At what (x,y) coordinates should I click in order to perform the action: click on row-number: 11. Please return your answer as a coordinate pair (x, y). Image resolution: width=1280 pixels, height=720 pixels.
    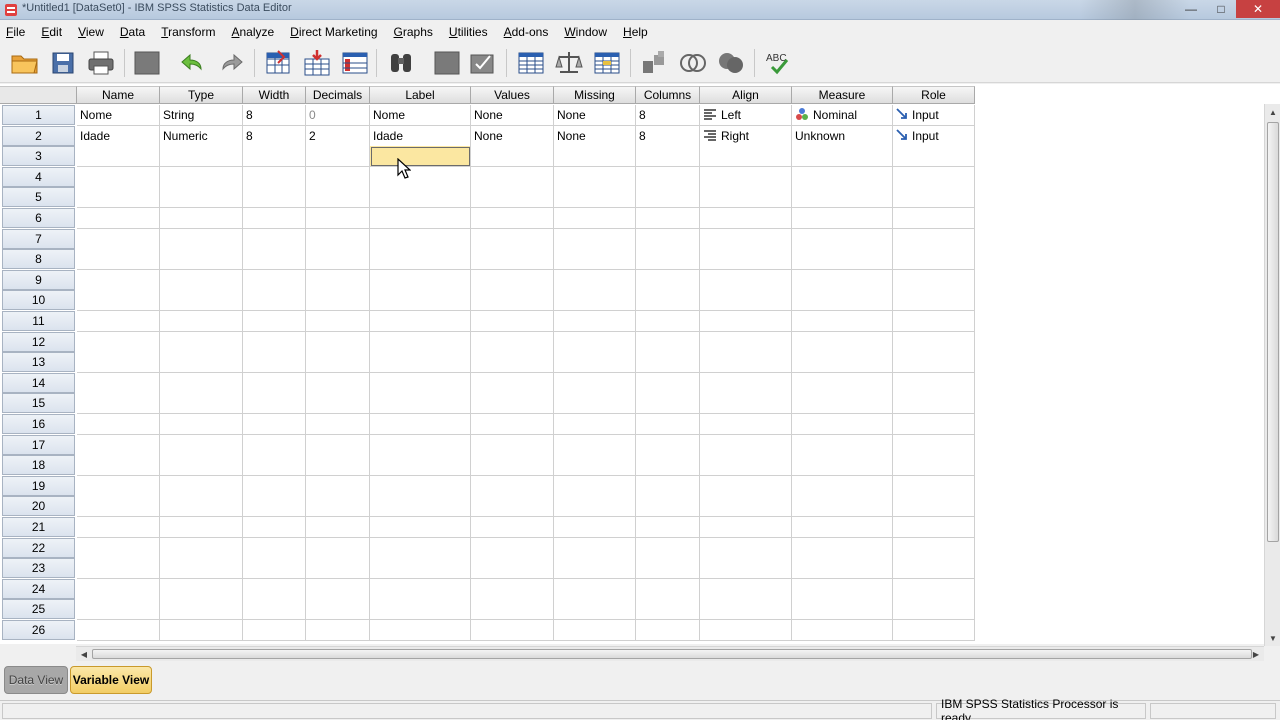
    Looking at the image, I should click on (38, 321).